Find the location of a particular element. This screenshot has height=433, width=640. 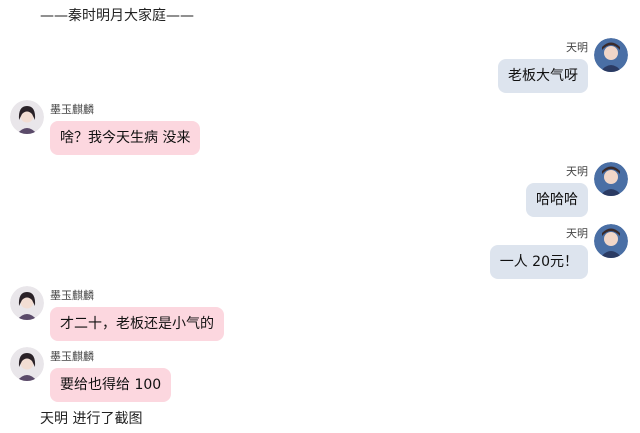

message-bubble: 才二十，老板还是小气的 is located at coordinates (137, 324).